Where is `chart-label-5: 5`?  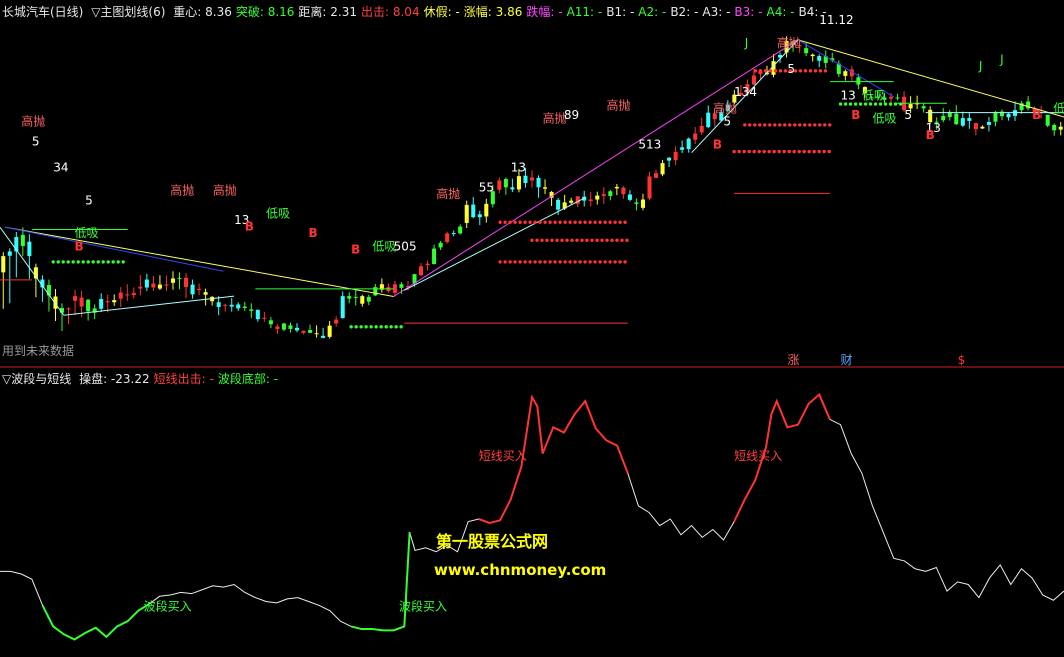 chart-label-5: 5 is located at coordinates (89, 200).